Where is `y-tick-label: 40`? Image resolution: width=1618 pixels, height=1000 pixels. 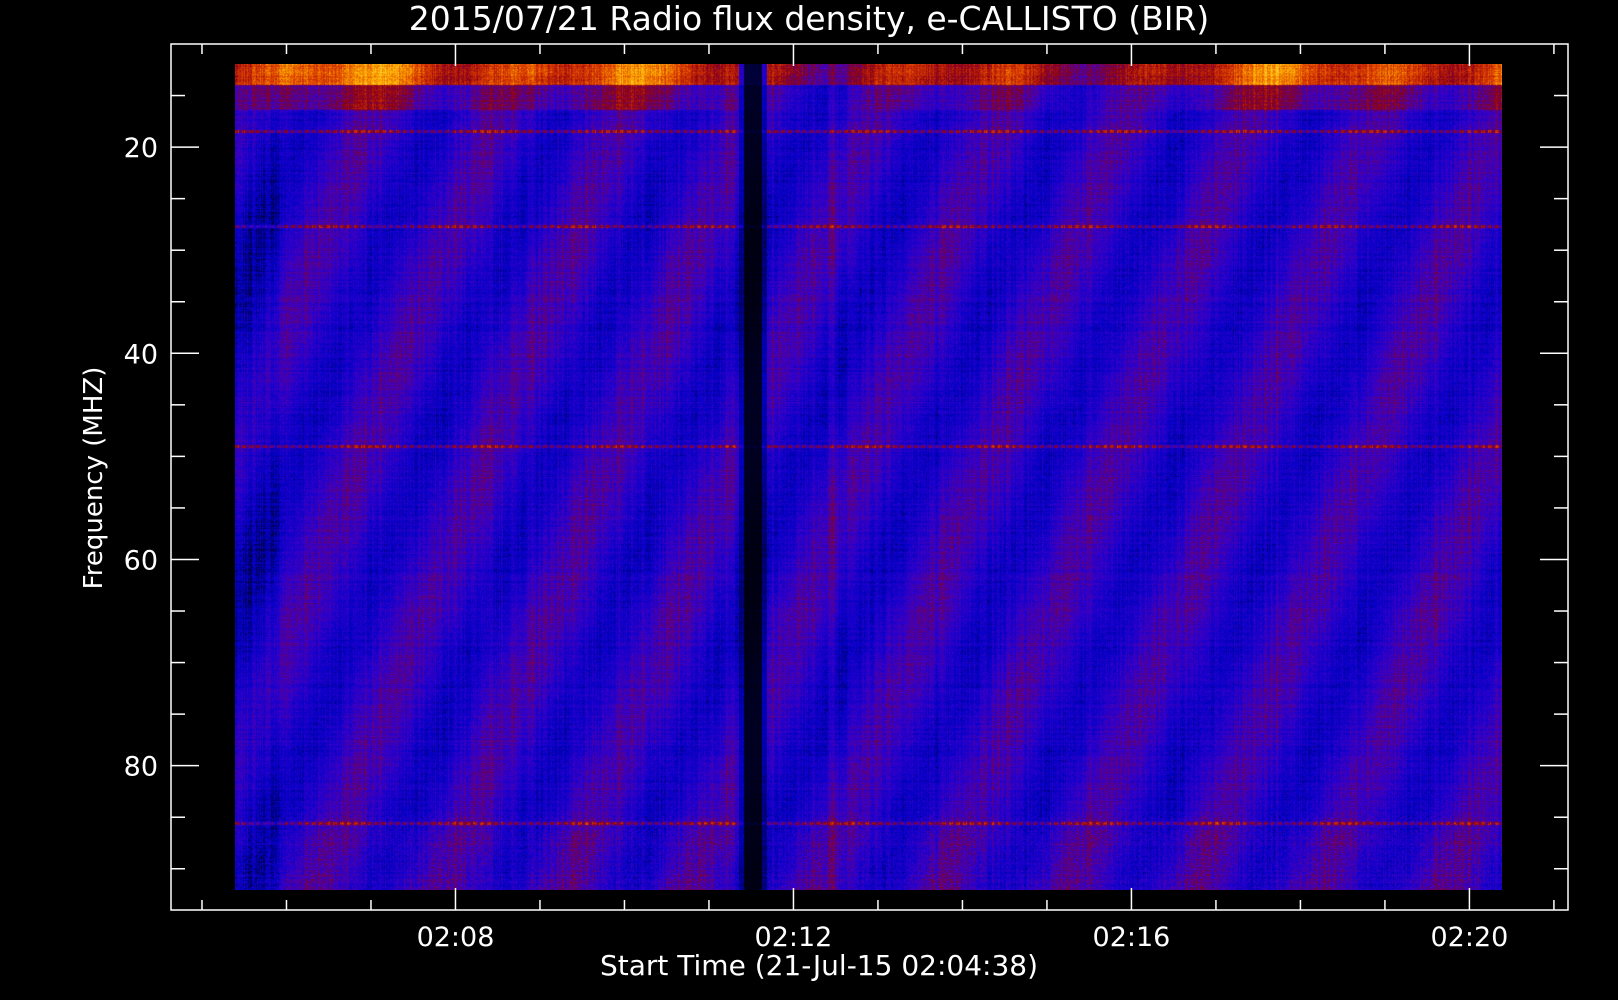
y-tick-label: 40 is located at coordinates (141, 354).